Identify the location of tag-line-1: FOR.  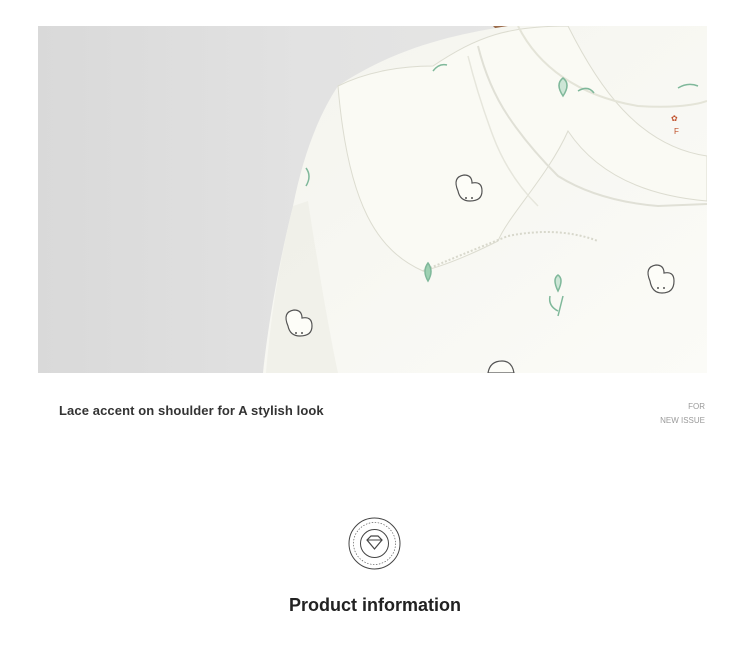
(696, 406).